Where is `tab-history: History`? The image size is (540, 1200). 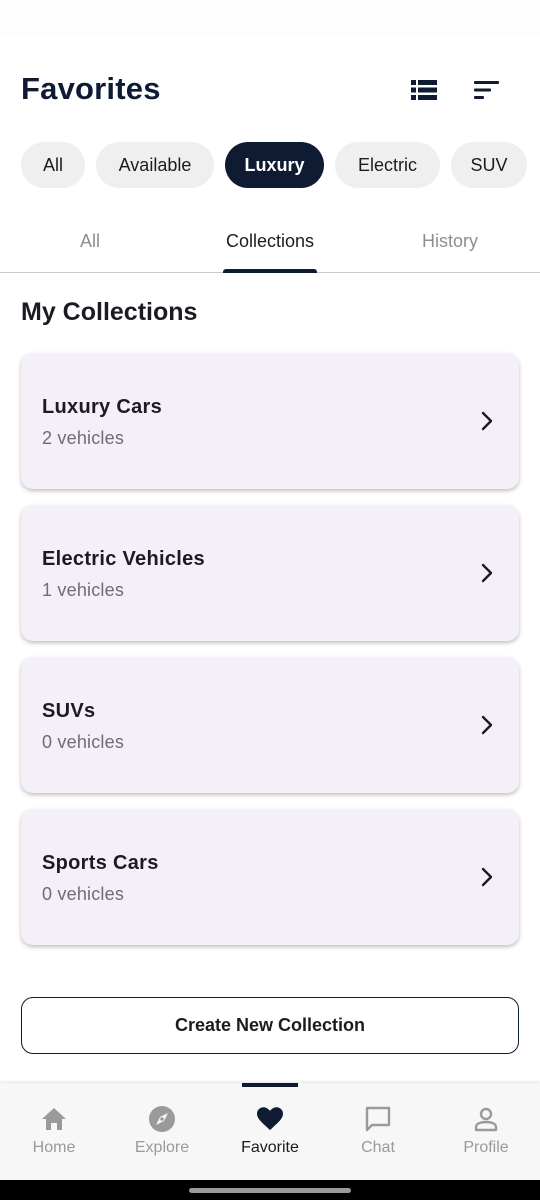
tab-history: History is located at coordinates (450, 243).